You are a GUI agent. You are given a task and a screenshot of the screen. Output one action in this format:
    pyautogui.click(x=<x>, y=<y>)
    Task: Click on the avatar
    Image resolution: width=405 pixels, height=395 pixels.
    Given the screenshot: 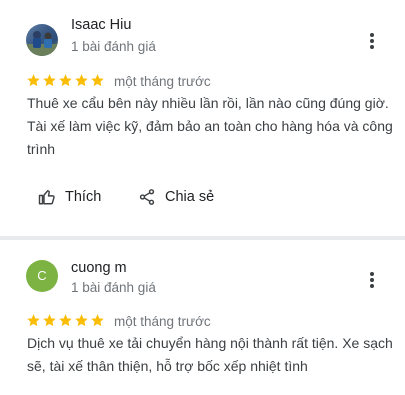 What is the action you would take?
    pyautogui.click(x=42, y=40)
    